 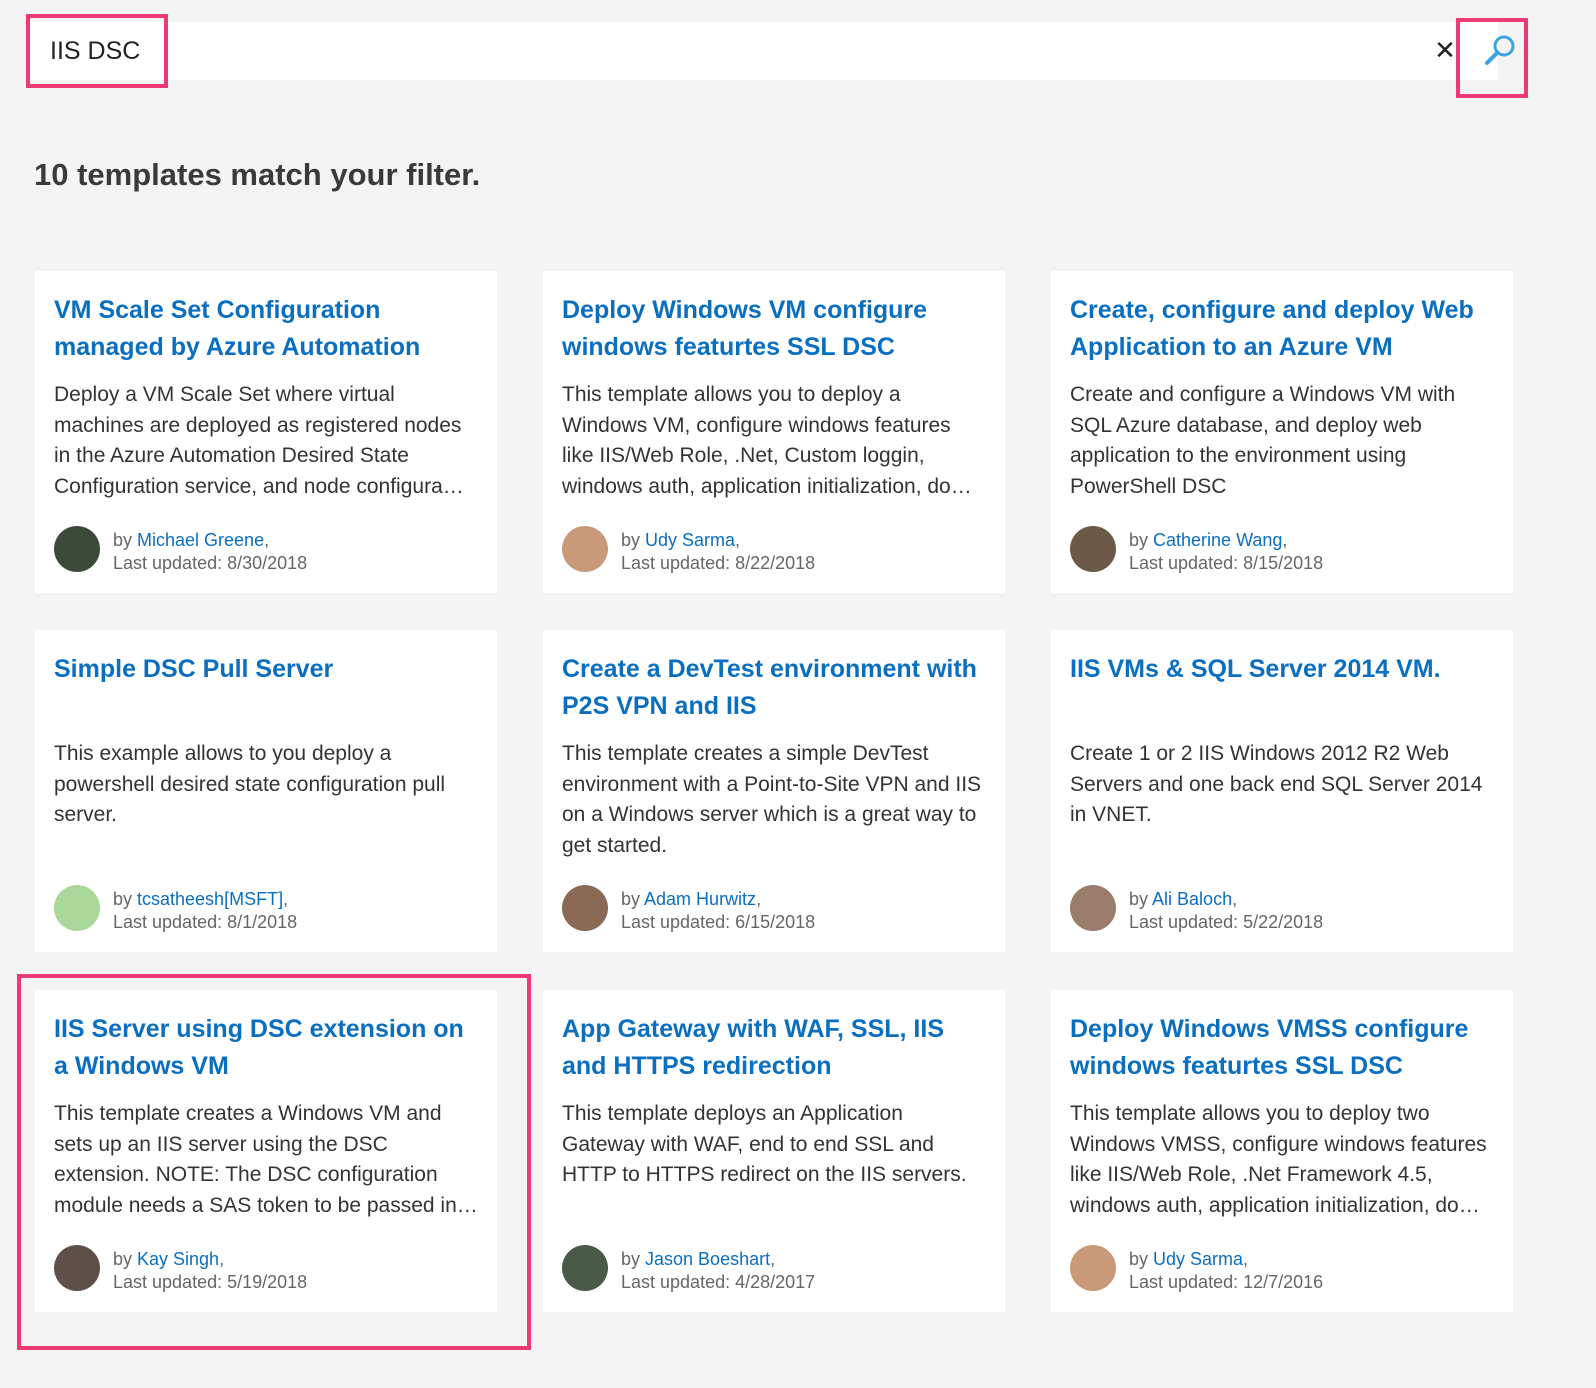 What do you see at coordinates (1217, 540) in the screenshot?
I see `author-link: Catherine Wang` at bounding box center [1217, 540].